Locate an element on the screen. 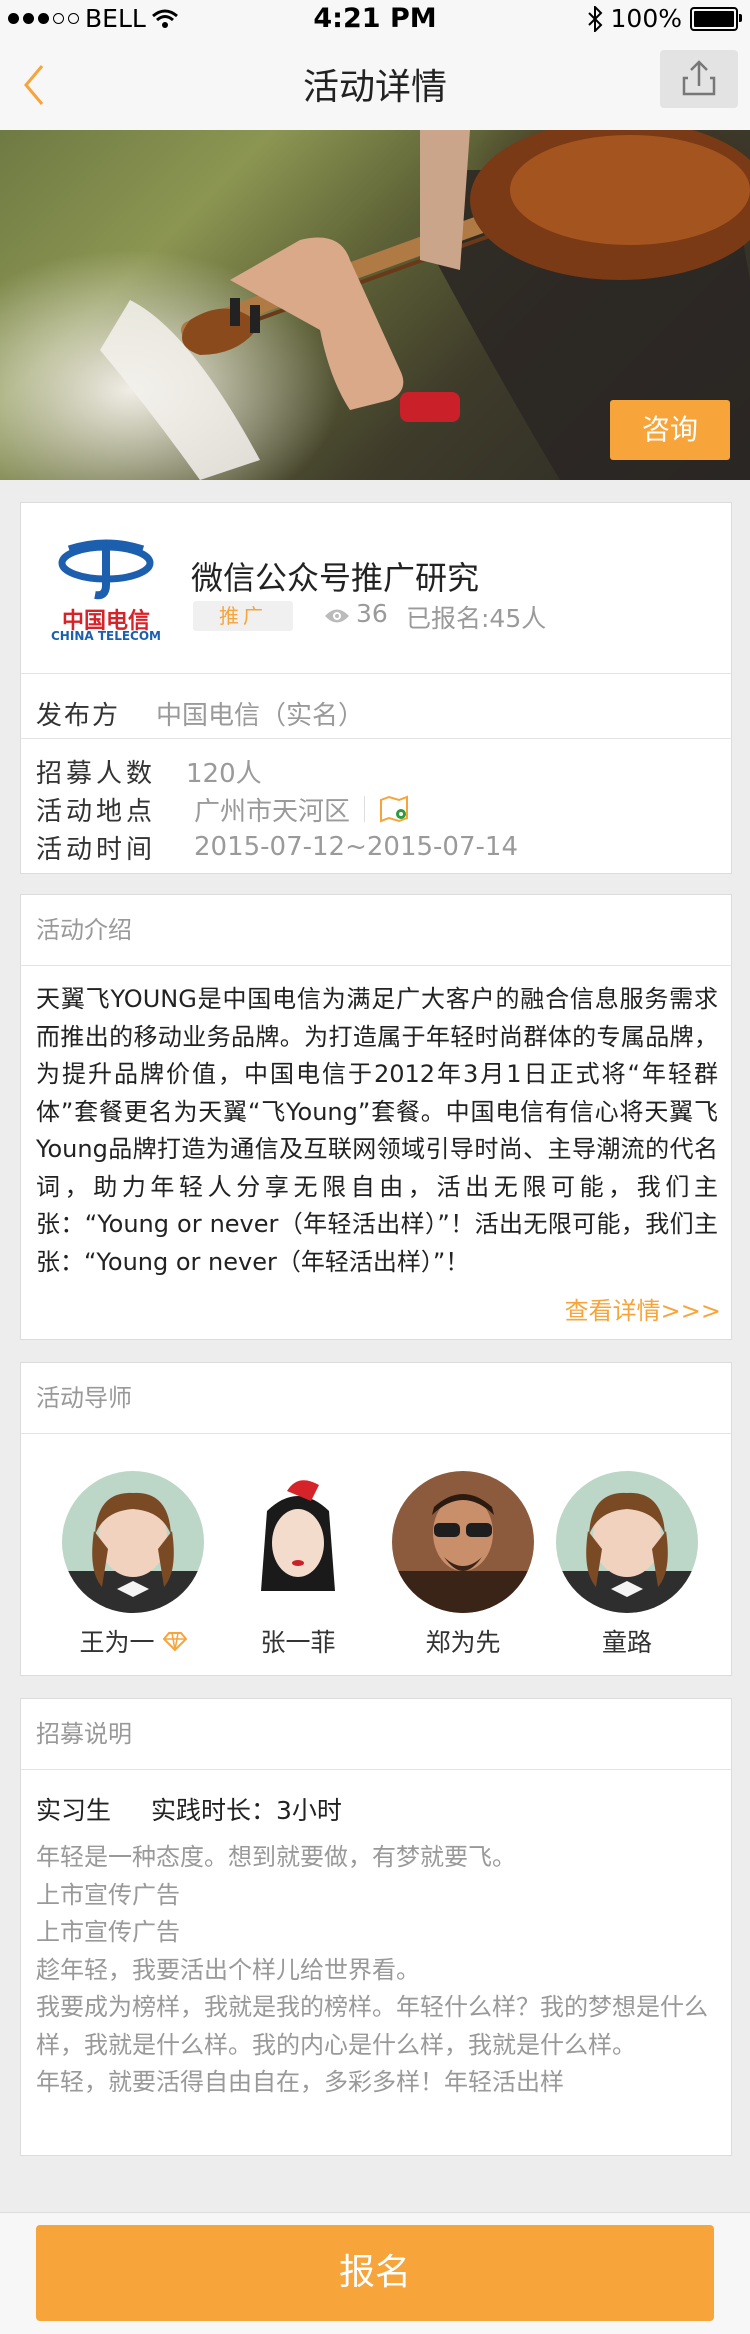 The image size is (750, 2334). diamond-icon is located at coordinates (174, 1641).